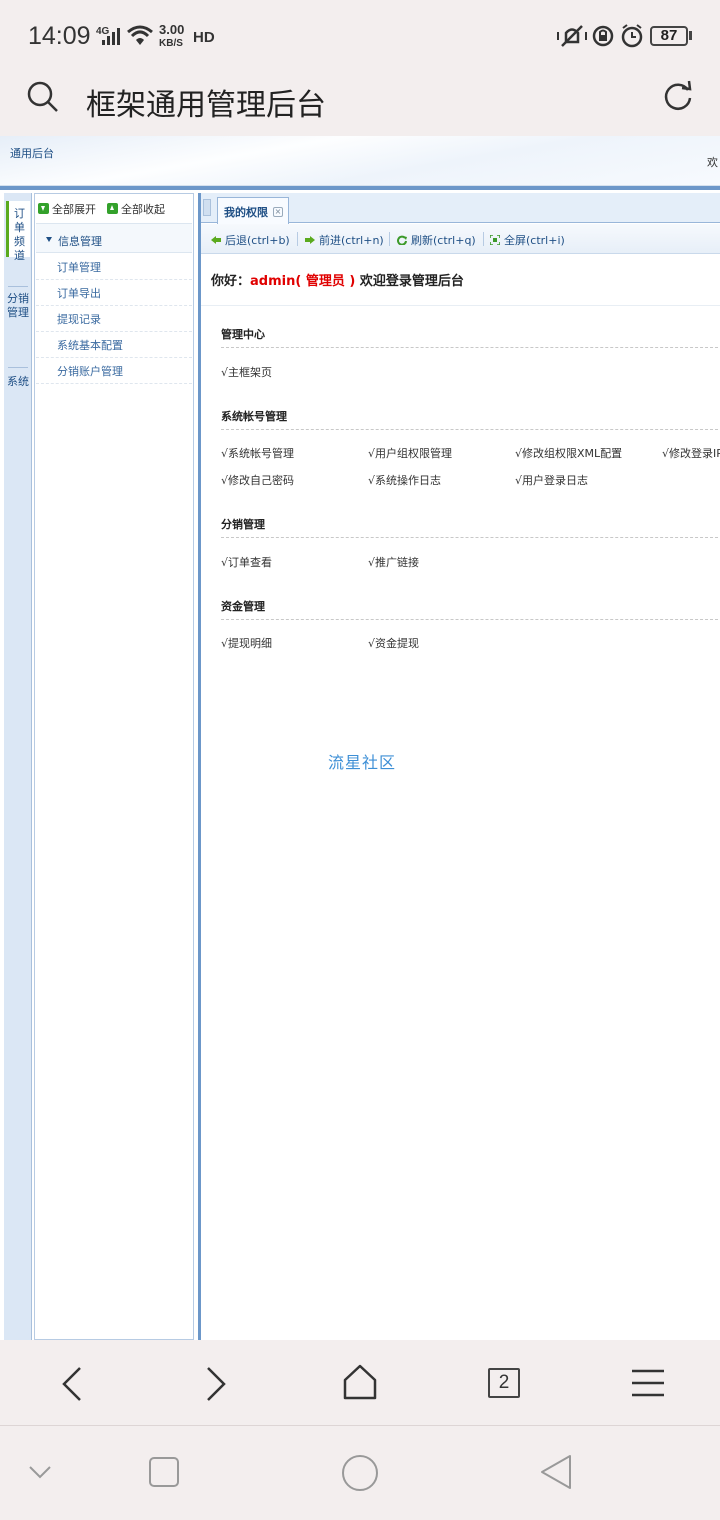 This screenshot has height=1520, width=720. What do you see at coordinates (389, 239) in the screenshot?
I see `nav-divider` at bounding box center [389, 239].